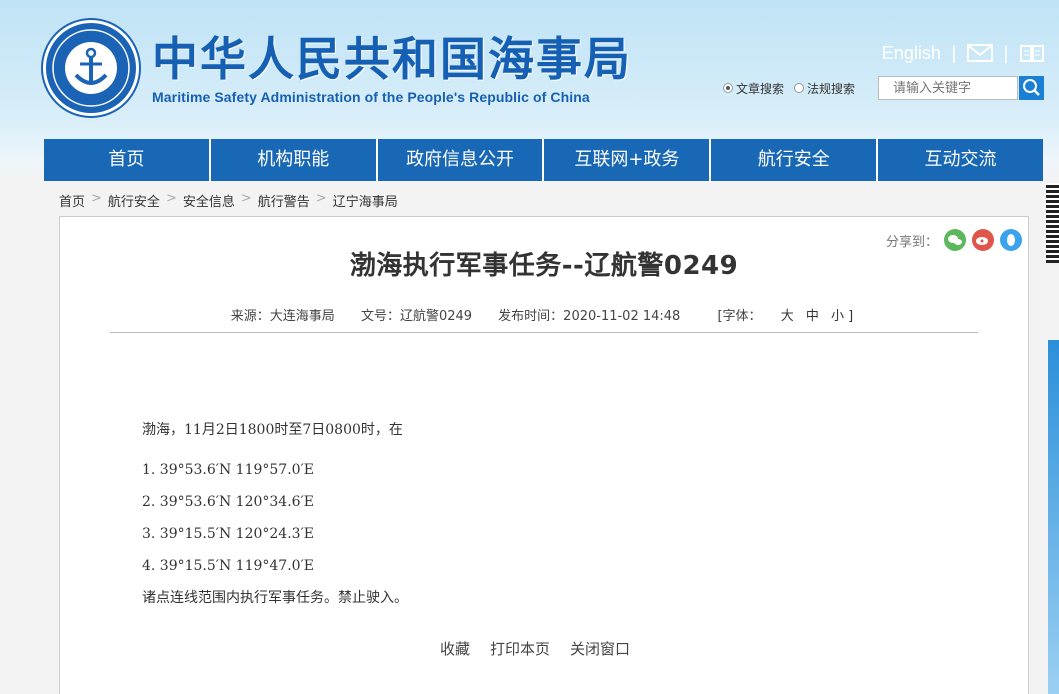 The image size is (1059, 694). What do you see at coordinates (275, 598) in the screenshot?
I see `article-closing: 诸点连线范围内执行军事任务。禁止驶入。` at bounding box center [275, 598].